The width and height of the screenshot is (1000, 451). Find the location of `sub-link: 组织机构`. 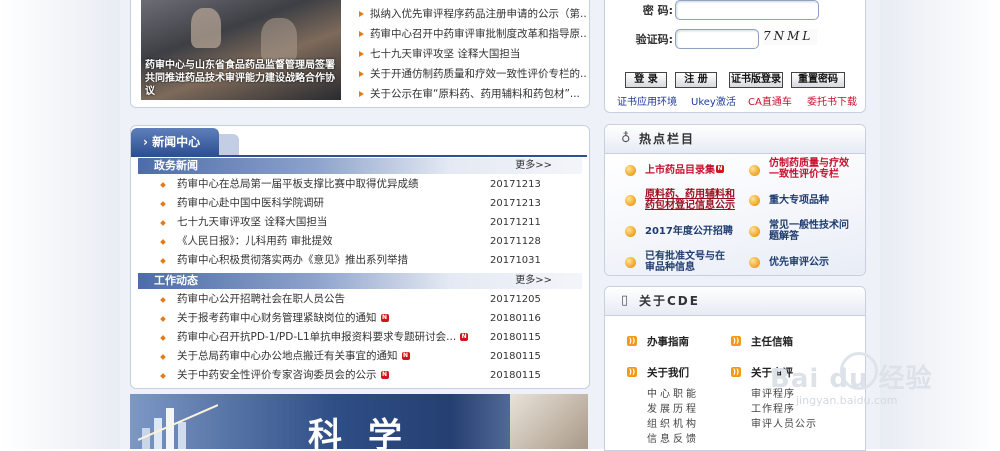

sub-link: 组织机构 is located at coordinates (673, 424).